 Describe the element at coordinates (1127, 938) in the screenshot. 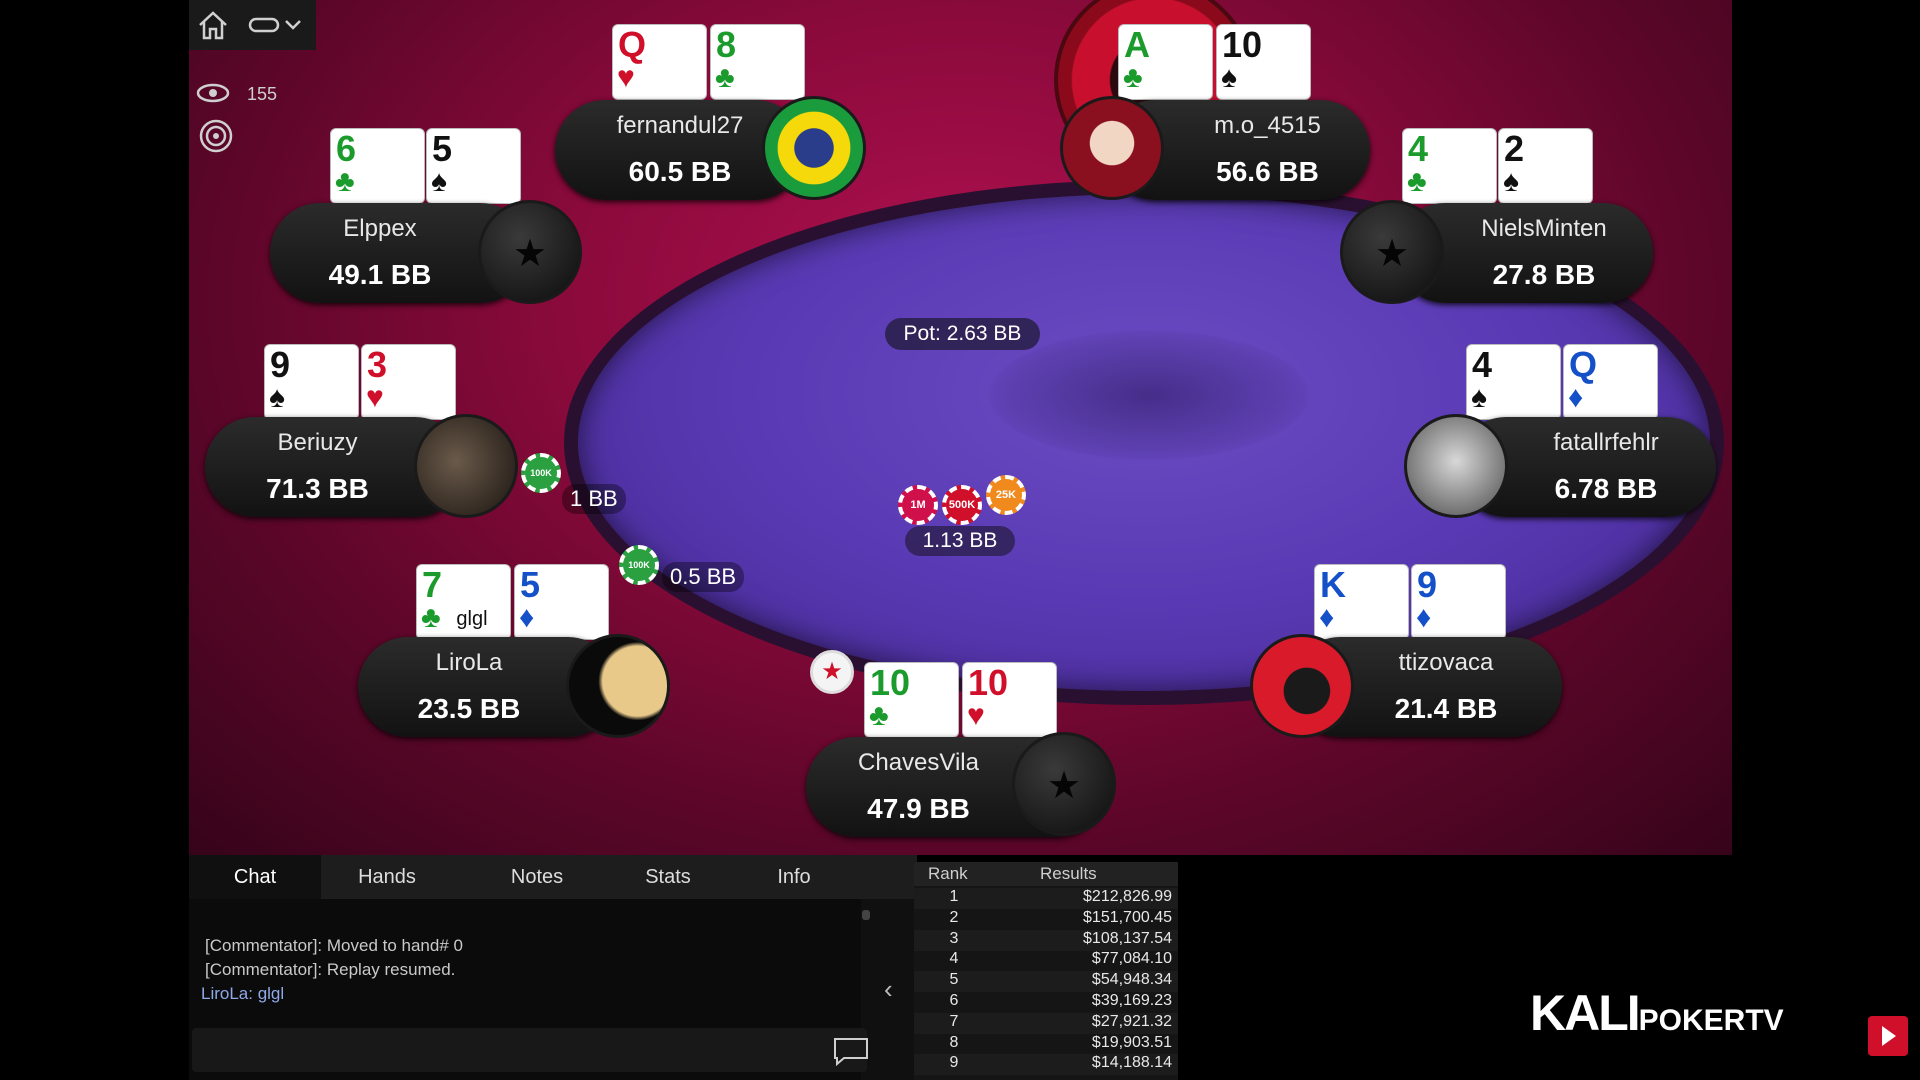

I see `result-value: $108,137.54` at that location.